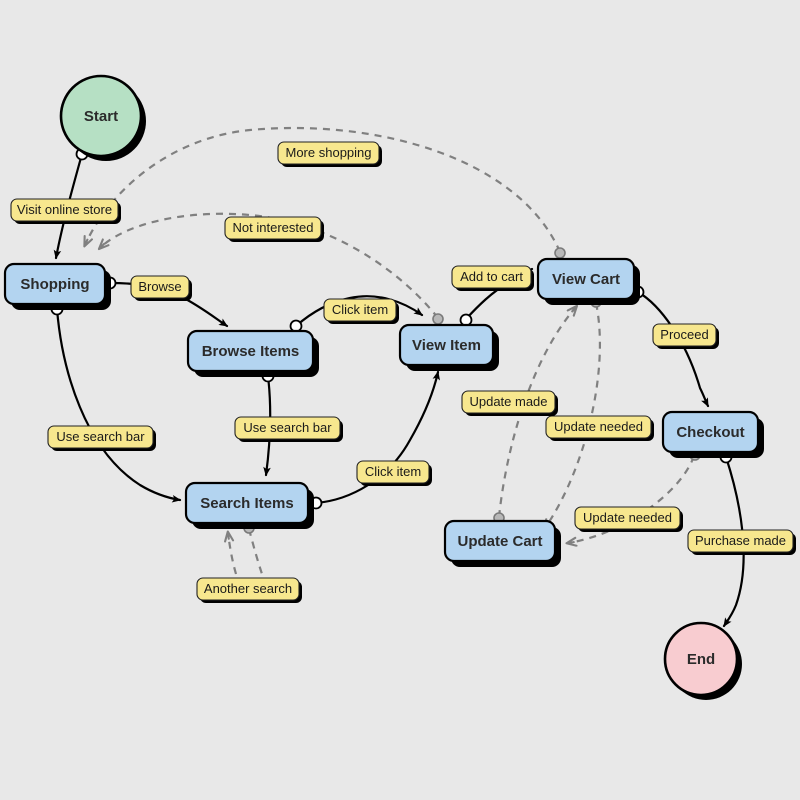 This screenshot has height=800, width=800. I want to click on node-update-cart: Update Cart, so click(502, 543).